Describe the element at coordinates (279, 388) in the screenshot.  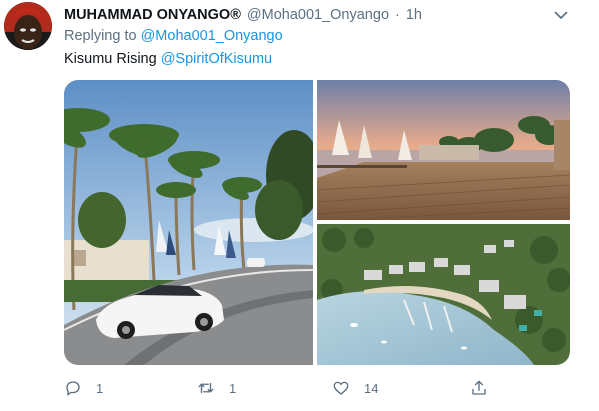
I see `action-bar: 1 1 14` at that location.